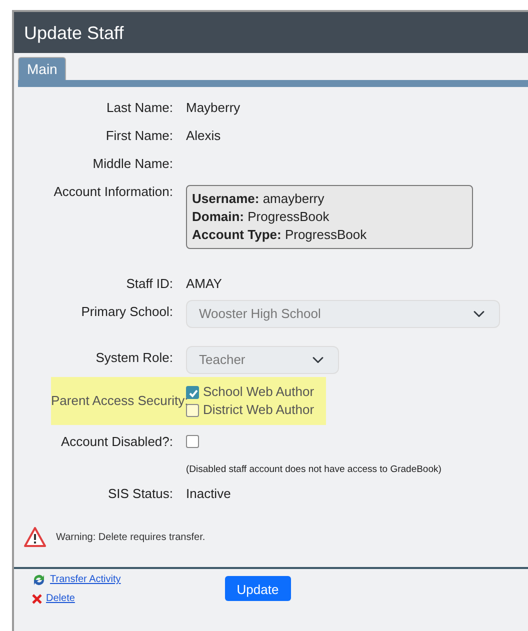  Describe the element at coordinates (204, 283) in the screenshot. I see `field-value: AMAY` at that location.